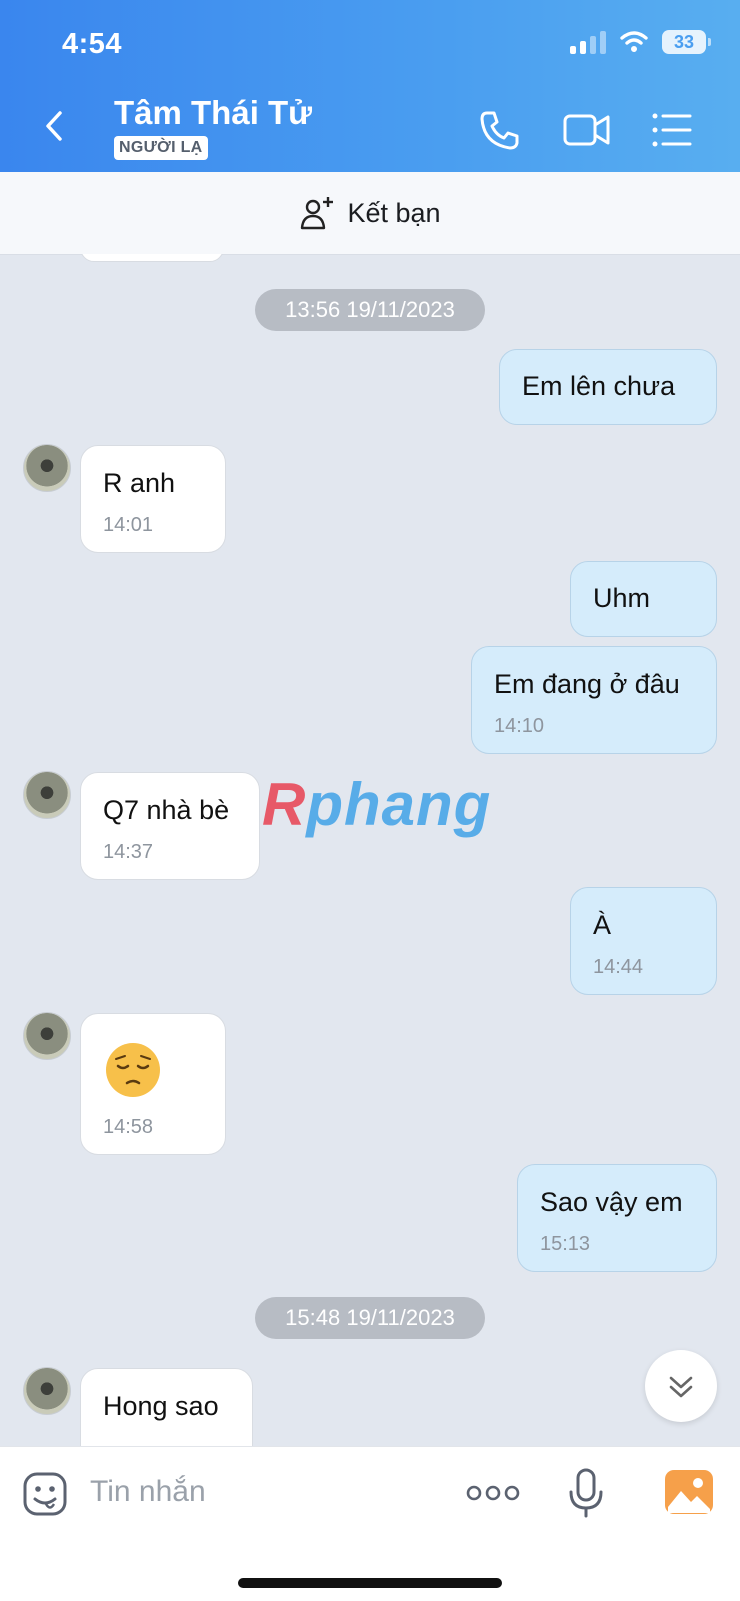 Image resolution: width=740 pixels, height=1601 pixels. What do you see at coordinates (161, 148) in the screenshot?
I see `stranger-badge: NGƯỜI LẠ` at bounding box center [161, 148].